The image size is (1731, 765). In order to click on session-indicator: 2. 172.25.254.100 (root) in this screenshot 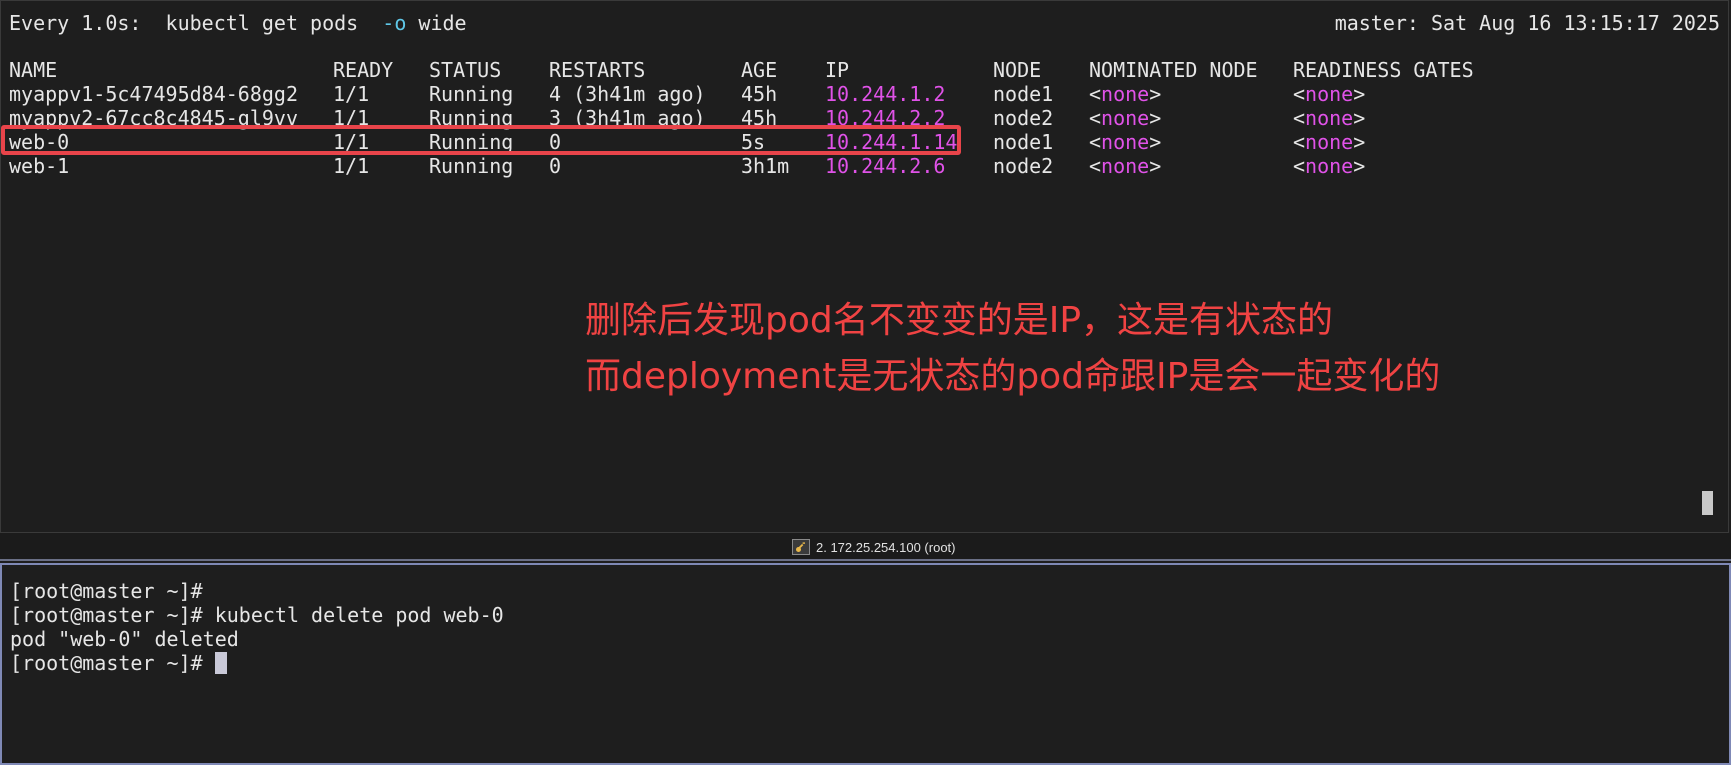, I will do `click(874, 547)`.